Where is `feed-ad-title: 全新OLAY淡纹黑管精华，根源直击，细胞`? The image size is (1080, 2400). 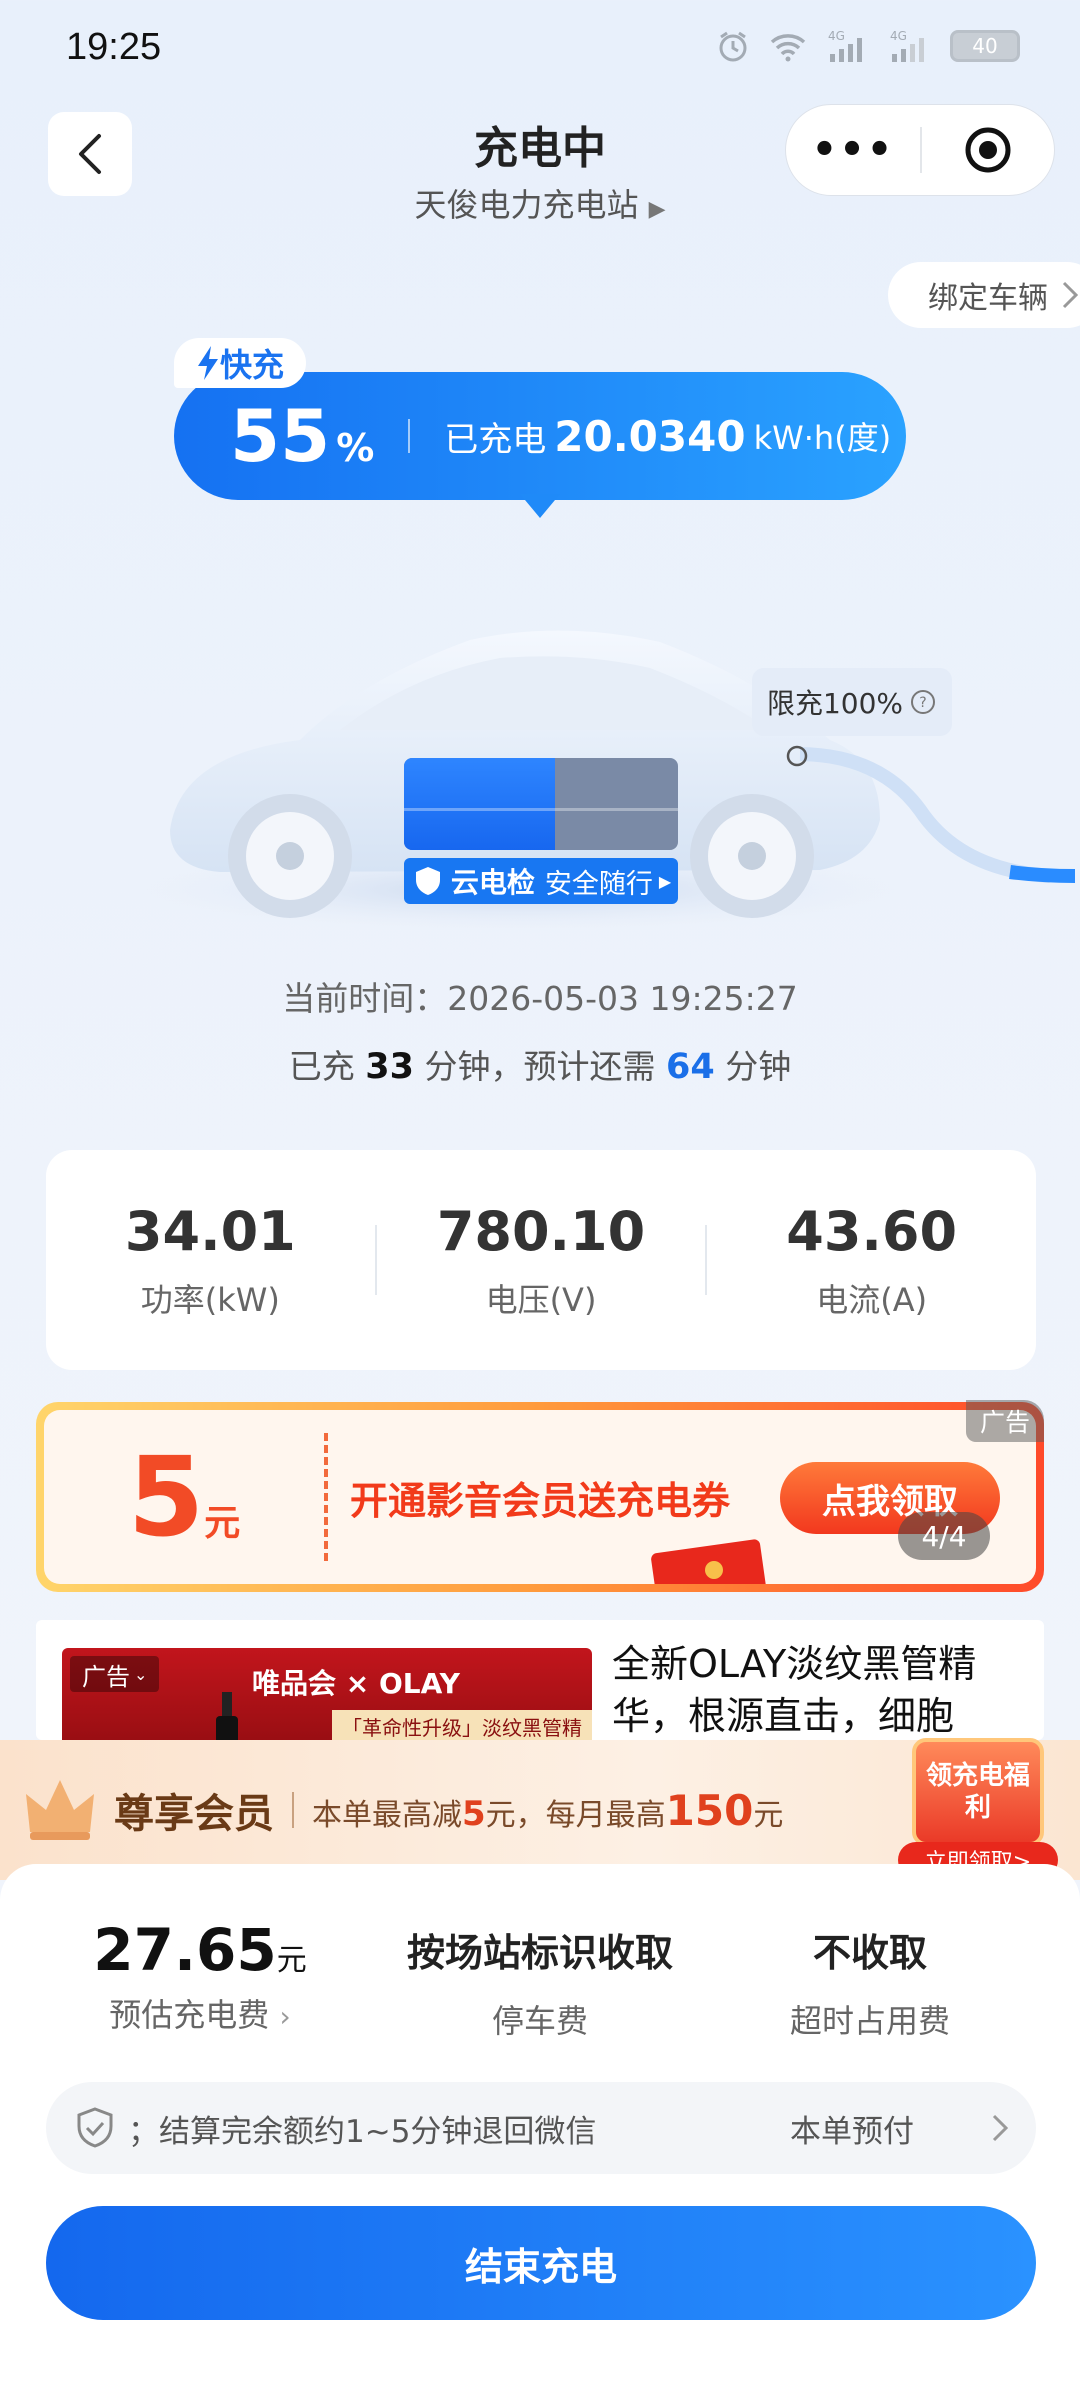
feed-ad-title: 全新OLAY淡纹黑管精华，根源直击，细胞 is located at coordinates (794, 1690).